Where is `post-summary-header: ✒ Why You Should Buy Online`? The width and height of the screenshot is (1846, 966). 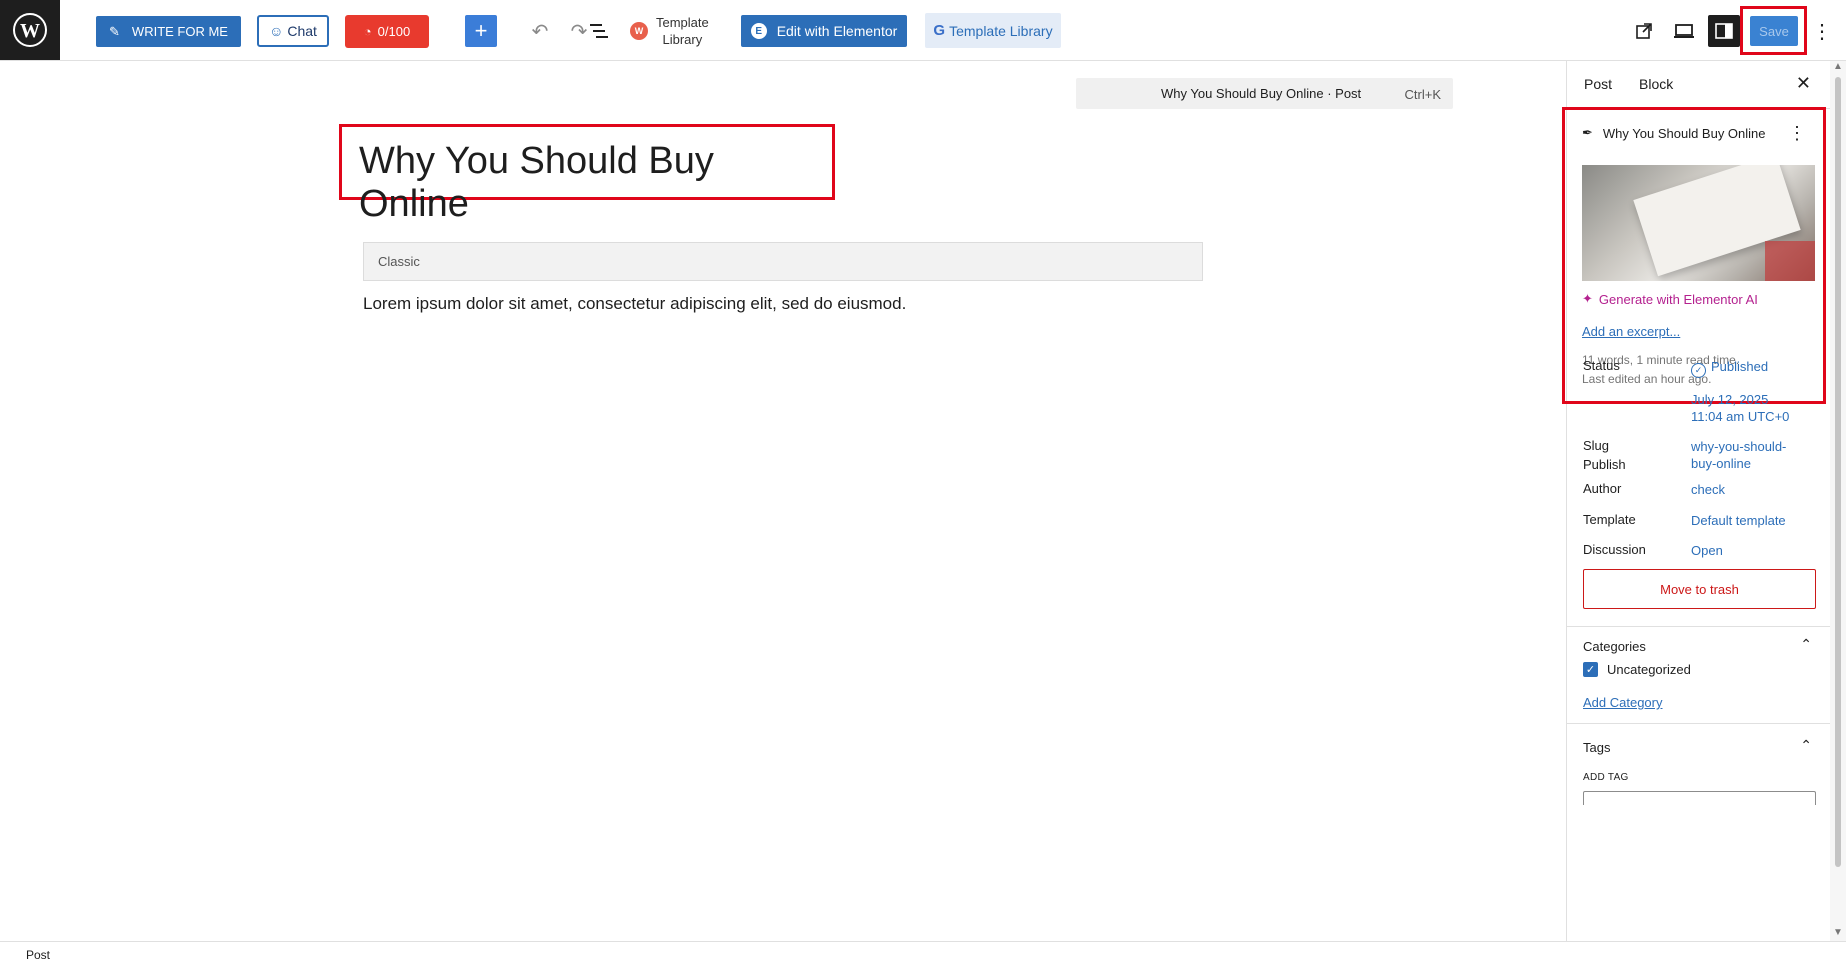
post-summary-header: ✒ Why You Should Buy Online is located at coordinates (1674, 133).